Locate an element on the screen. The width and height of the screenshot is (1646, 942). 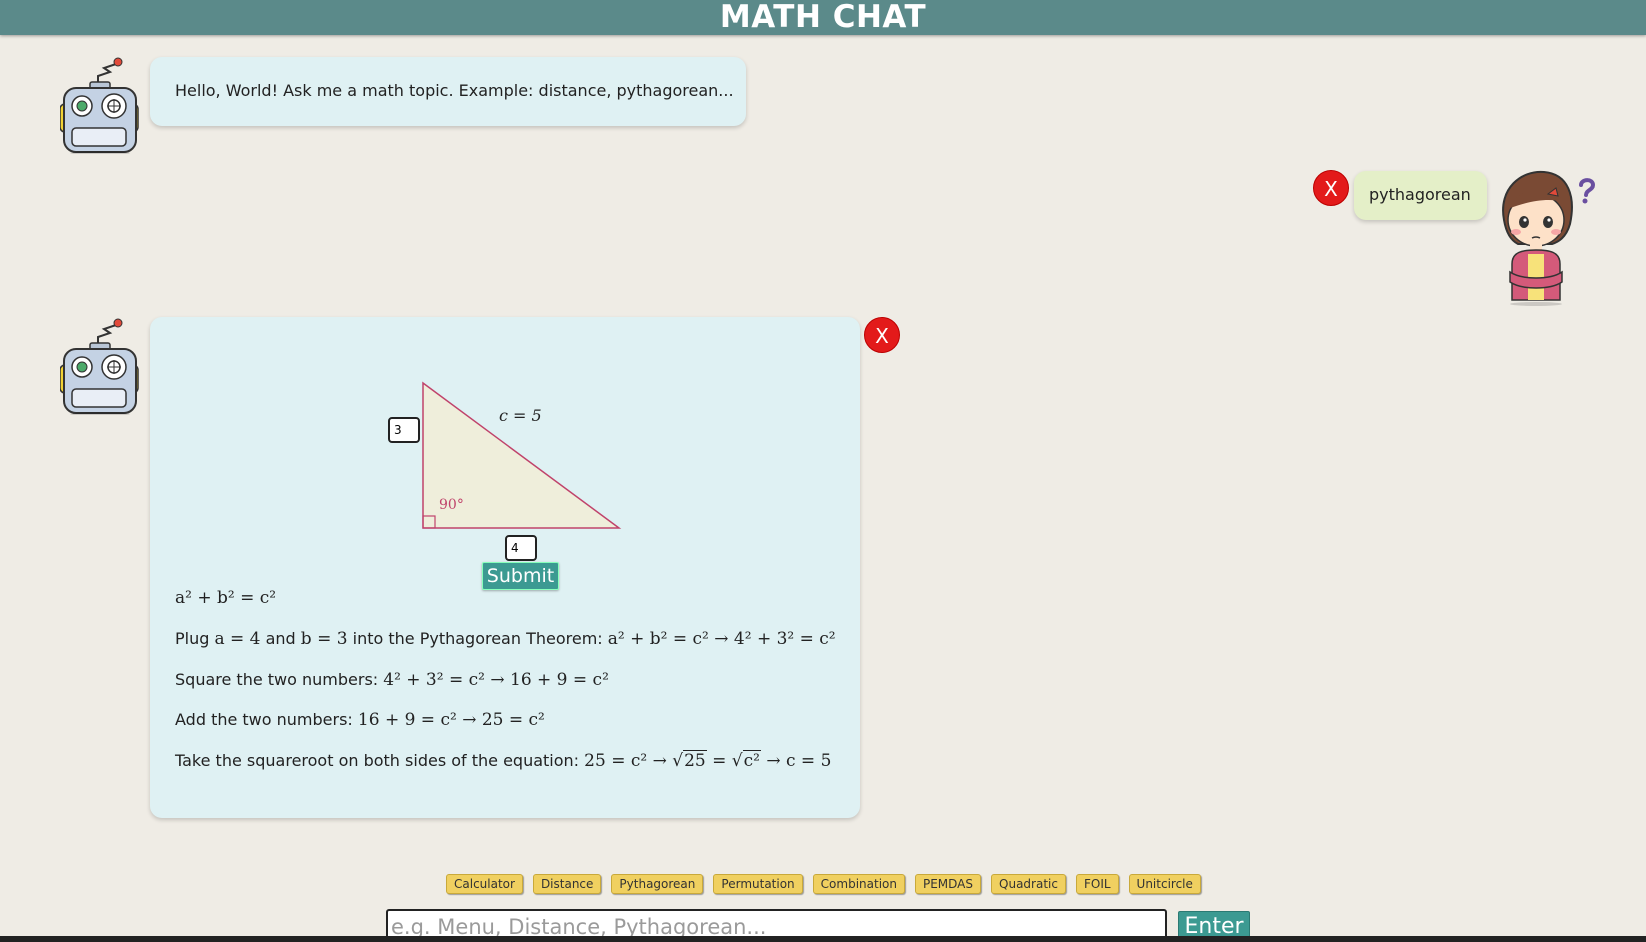
step-add-text: Add the two numbers: is located at coordinates (266, 719).